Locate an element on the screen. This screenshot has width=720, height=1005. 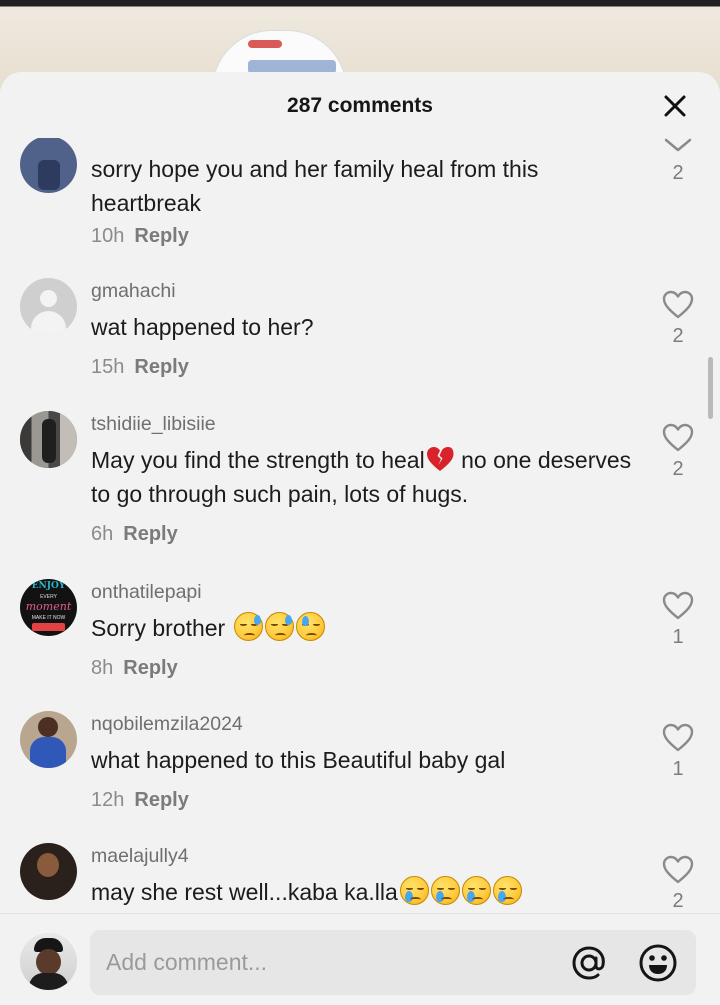
comment-composer is located at coordinates (360, 959).